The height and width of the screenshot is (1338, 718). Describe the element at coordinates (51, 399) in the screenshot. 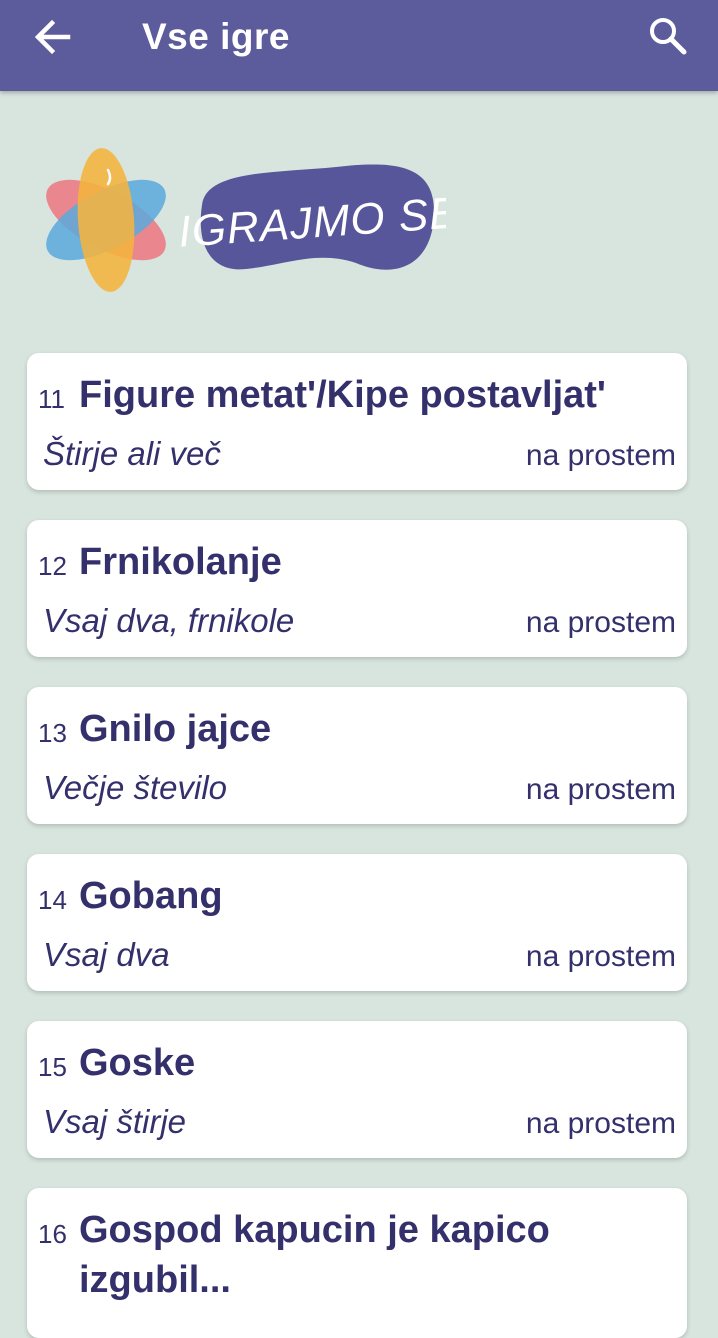

I see `game-number: 11` at that location.